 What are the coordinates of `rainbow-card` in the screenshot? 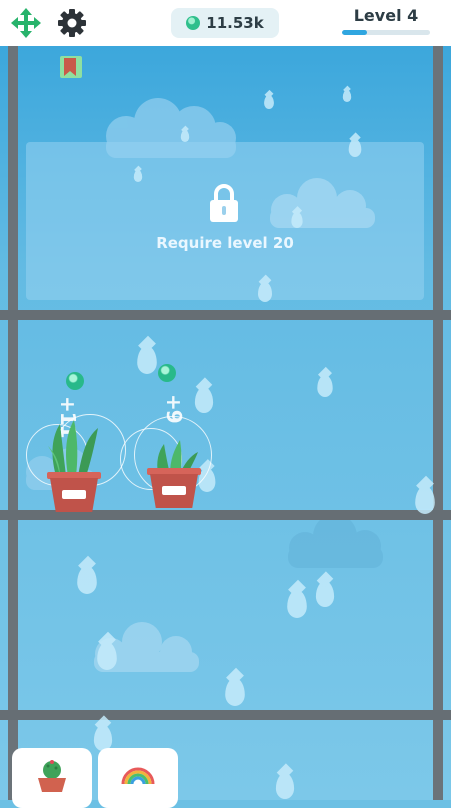 It's located at (138, 778).